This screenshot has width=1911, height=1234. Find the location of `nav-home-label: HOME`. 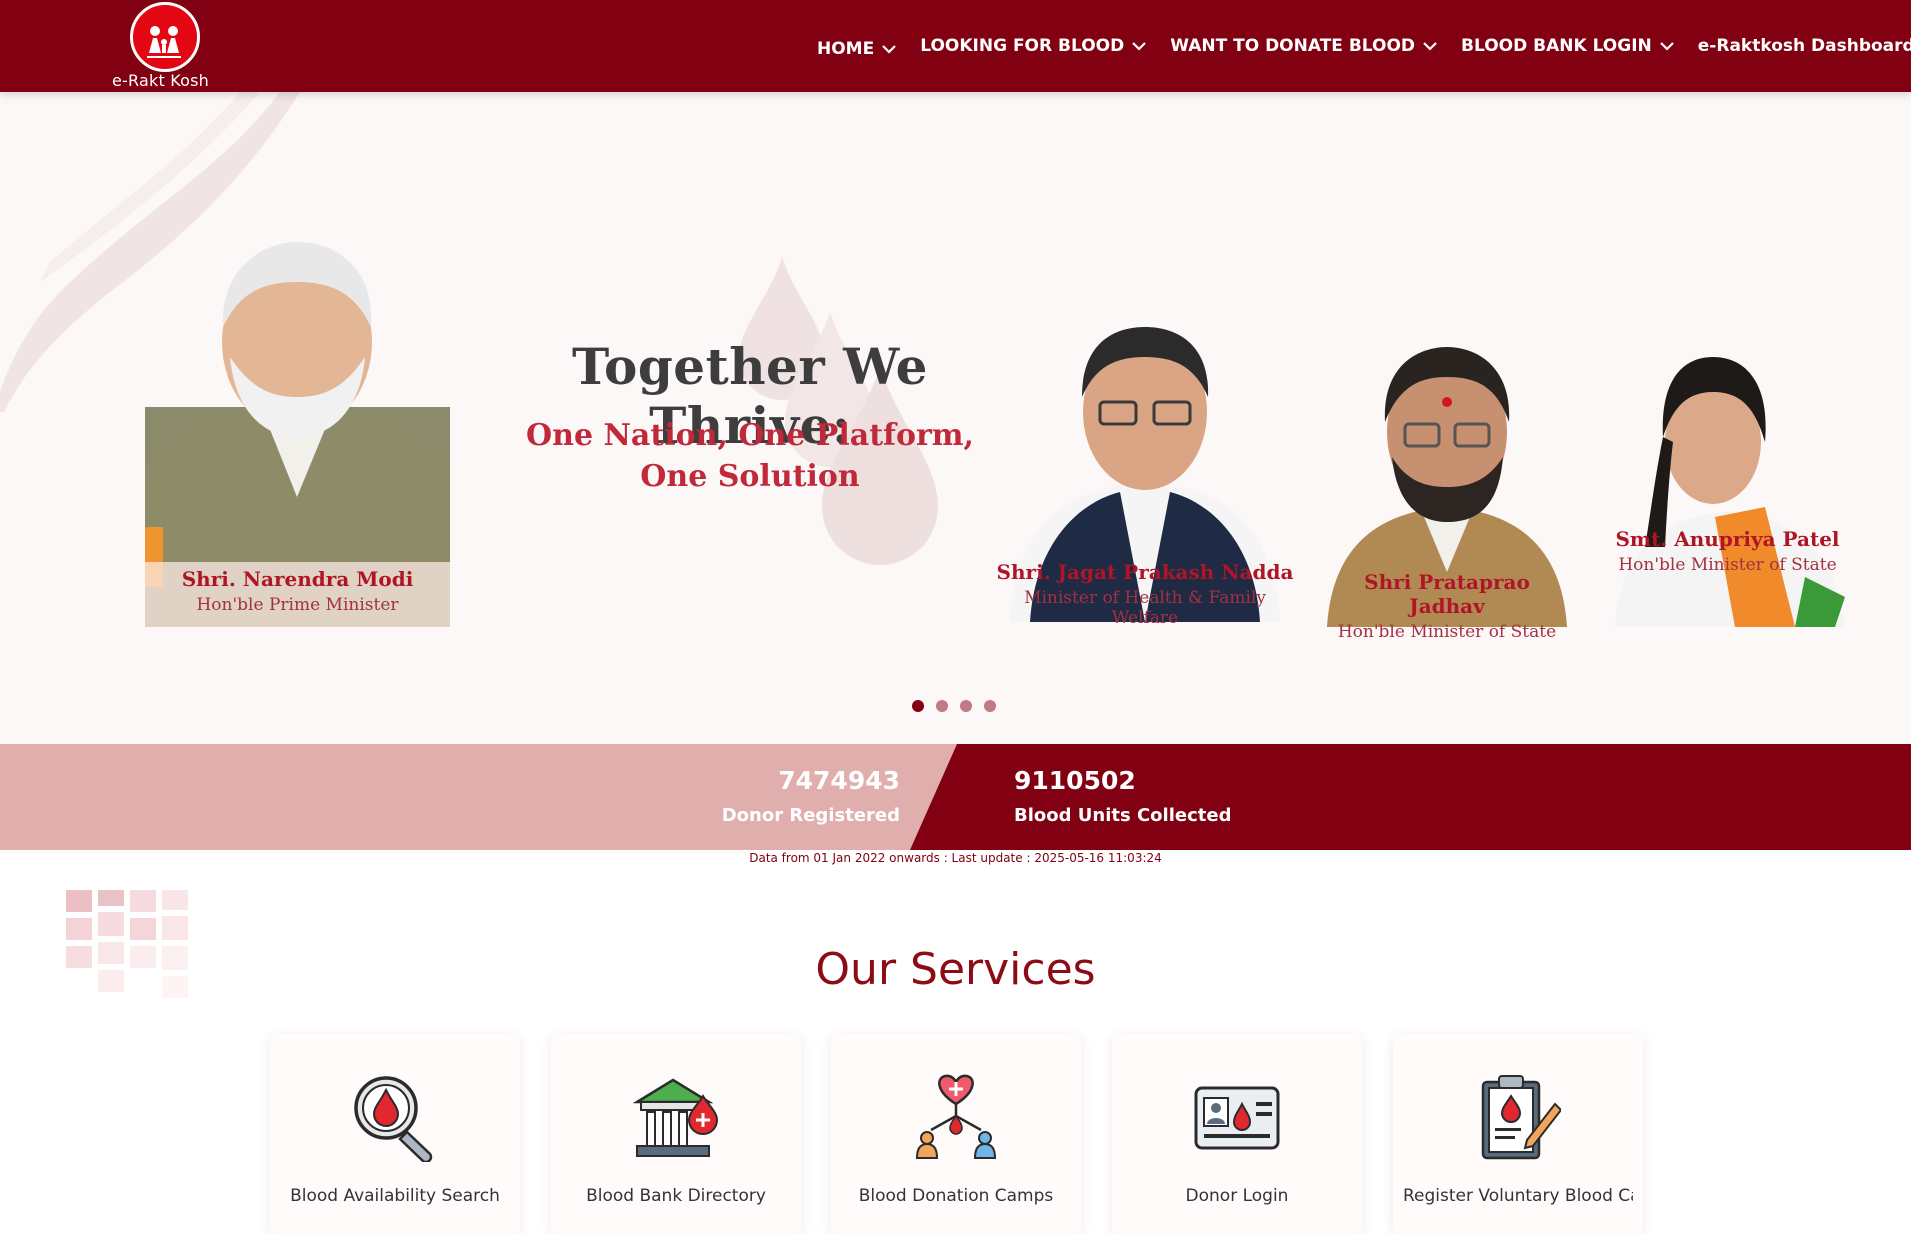

nav-home-label: HOME is located at coordinates (846, 49).